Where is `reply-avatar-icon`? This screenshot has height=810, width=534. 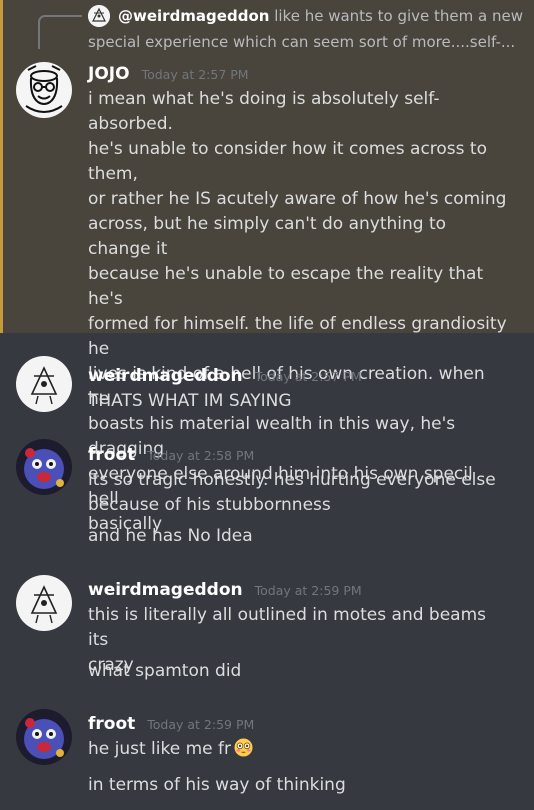 reply-avatar-icon is located at coordinates (99, 16).